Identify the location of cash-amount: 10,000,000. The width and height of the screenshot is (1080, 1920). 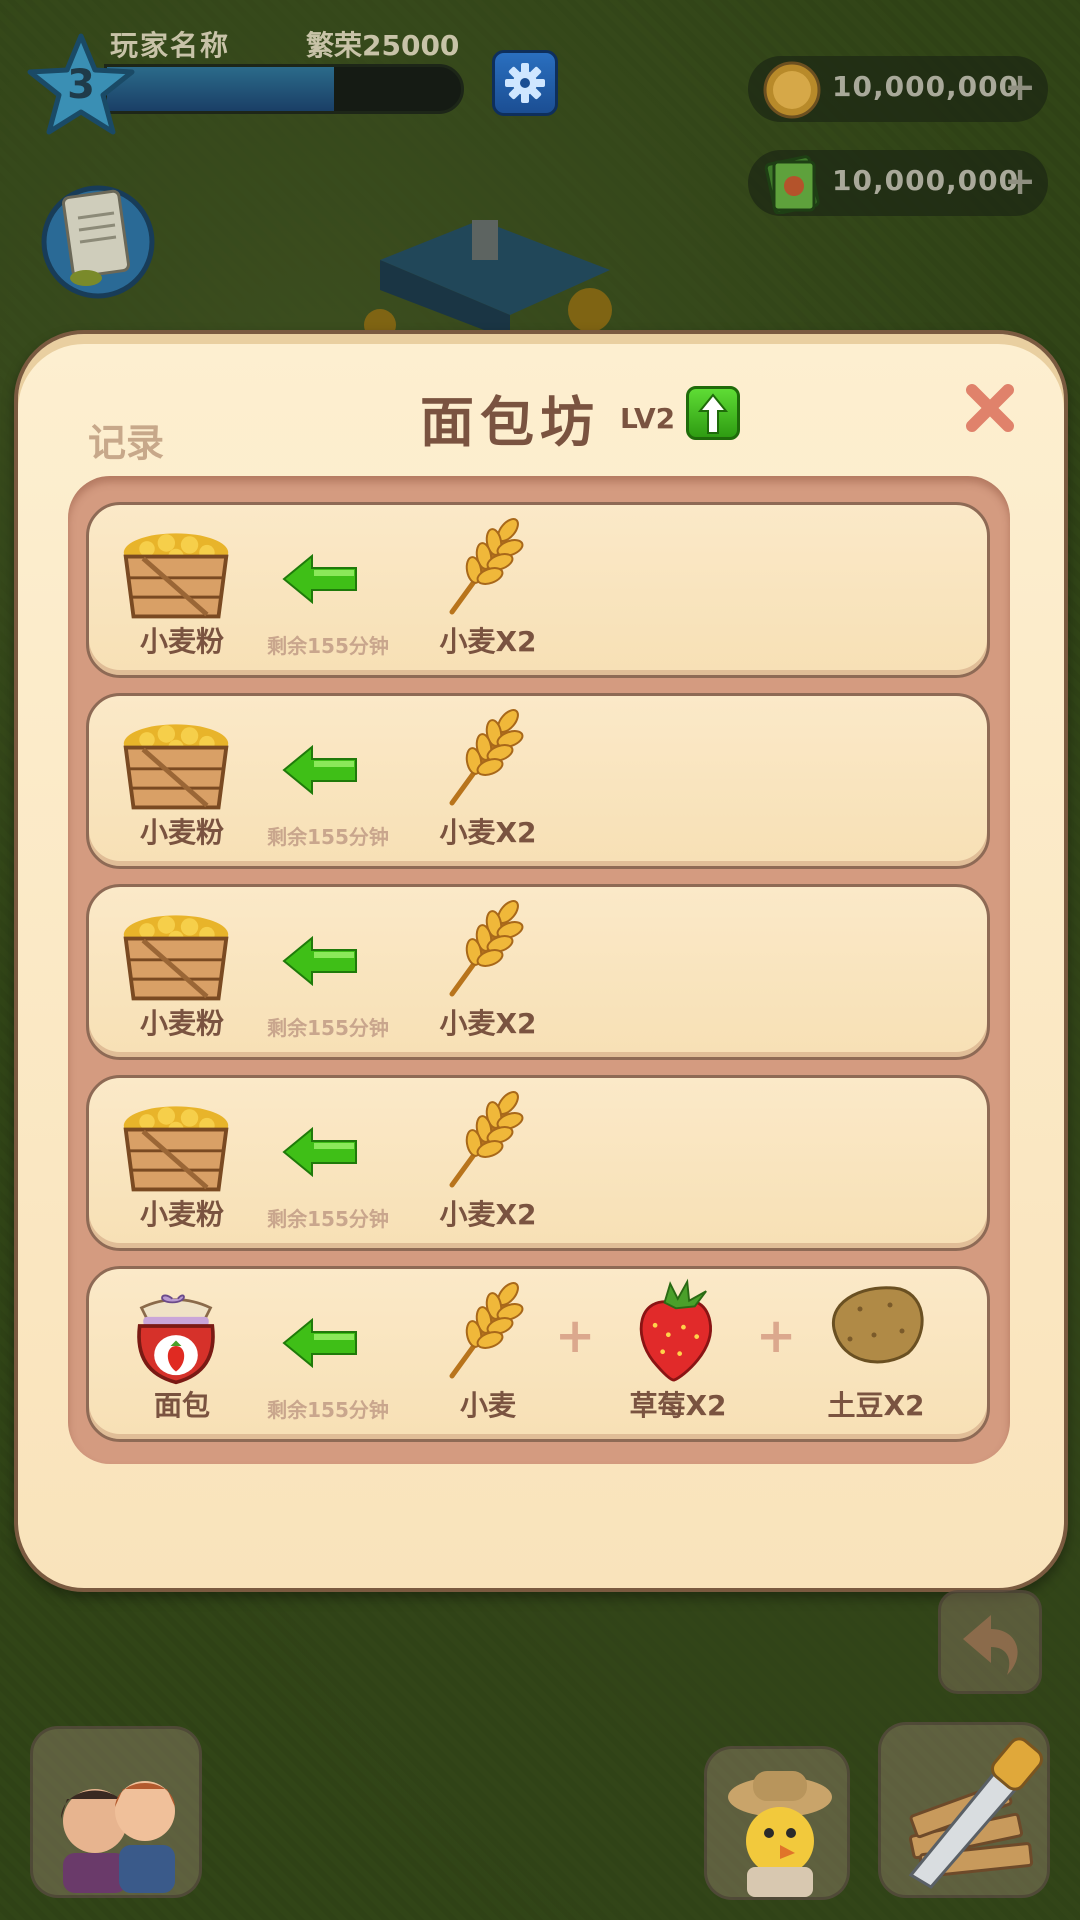
(926, 180).